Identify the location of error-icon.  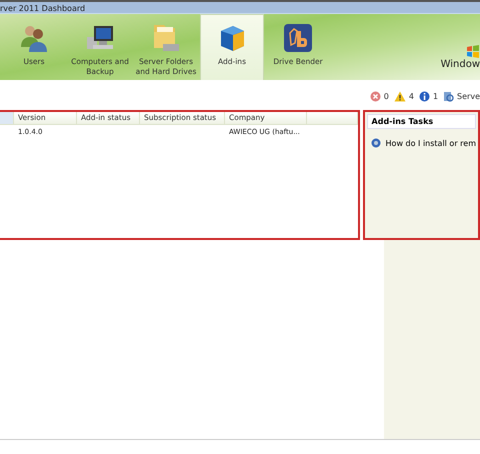
(375, 96).